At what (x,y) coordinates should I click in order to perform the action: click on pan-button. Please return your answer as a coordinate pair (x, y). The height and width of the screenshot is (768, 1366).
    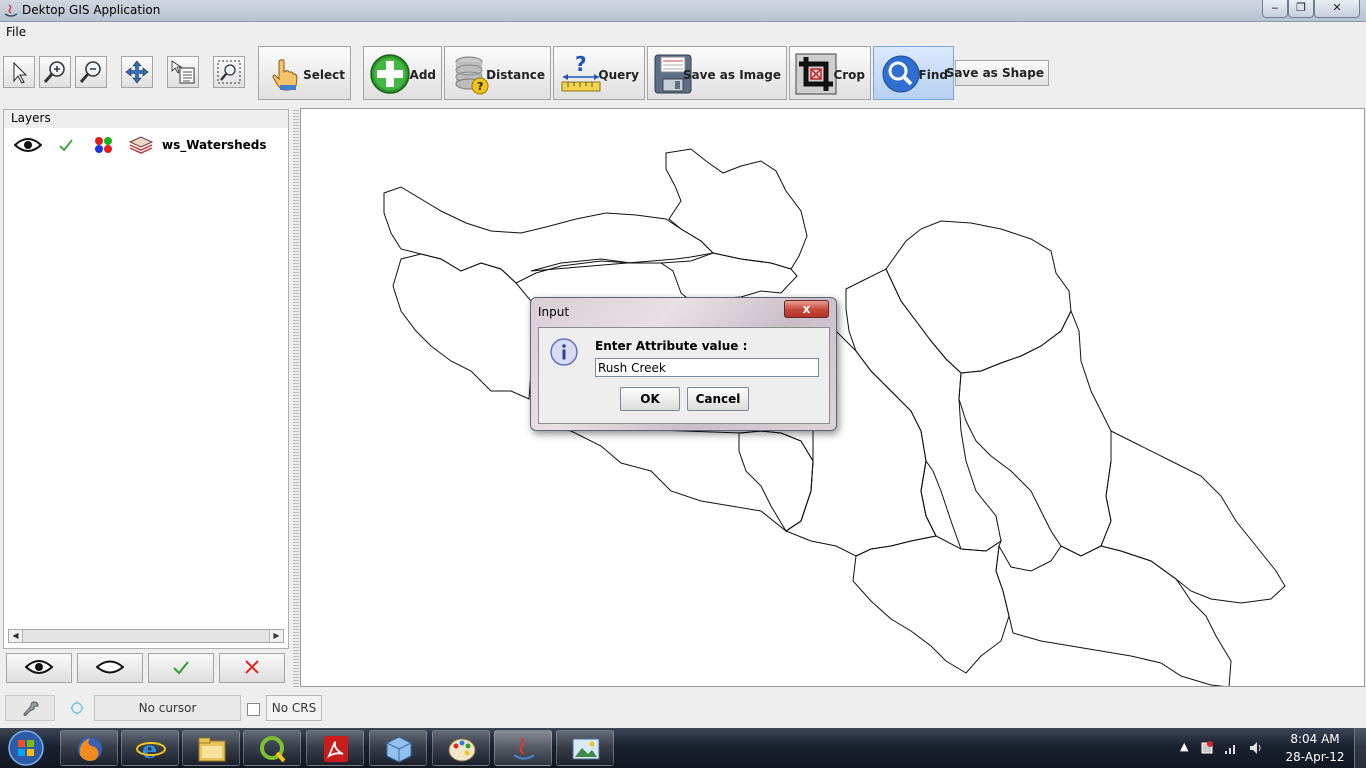
    Looking at the image, I should click on (137, 72).